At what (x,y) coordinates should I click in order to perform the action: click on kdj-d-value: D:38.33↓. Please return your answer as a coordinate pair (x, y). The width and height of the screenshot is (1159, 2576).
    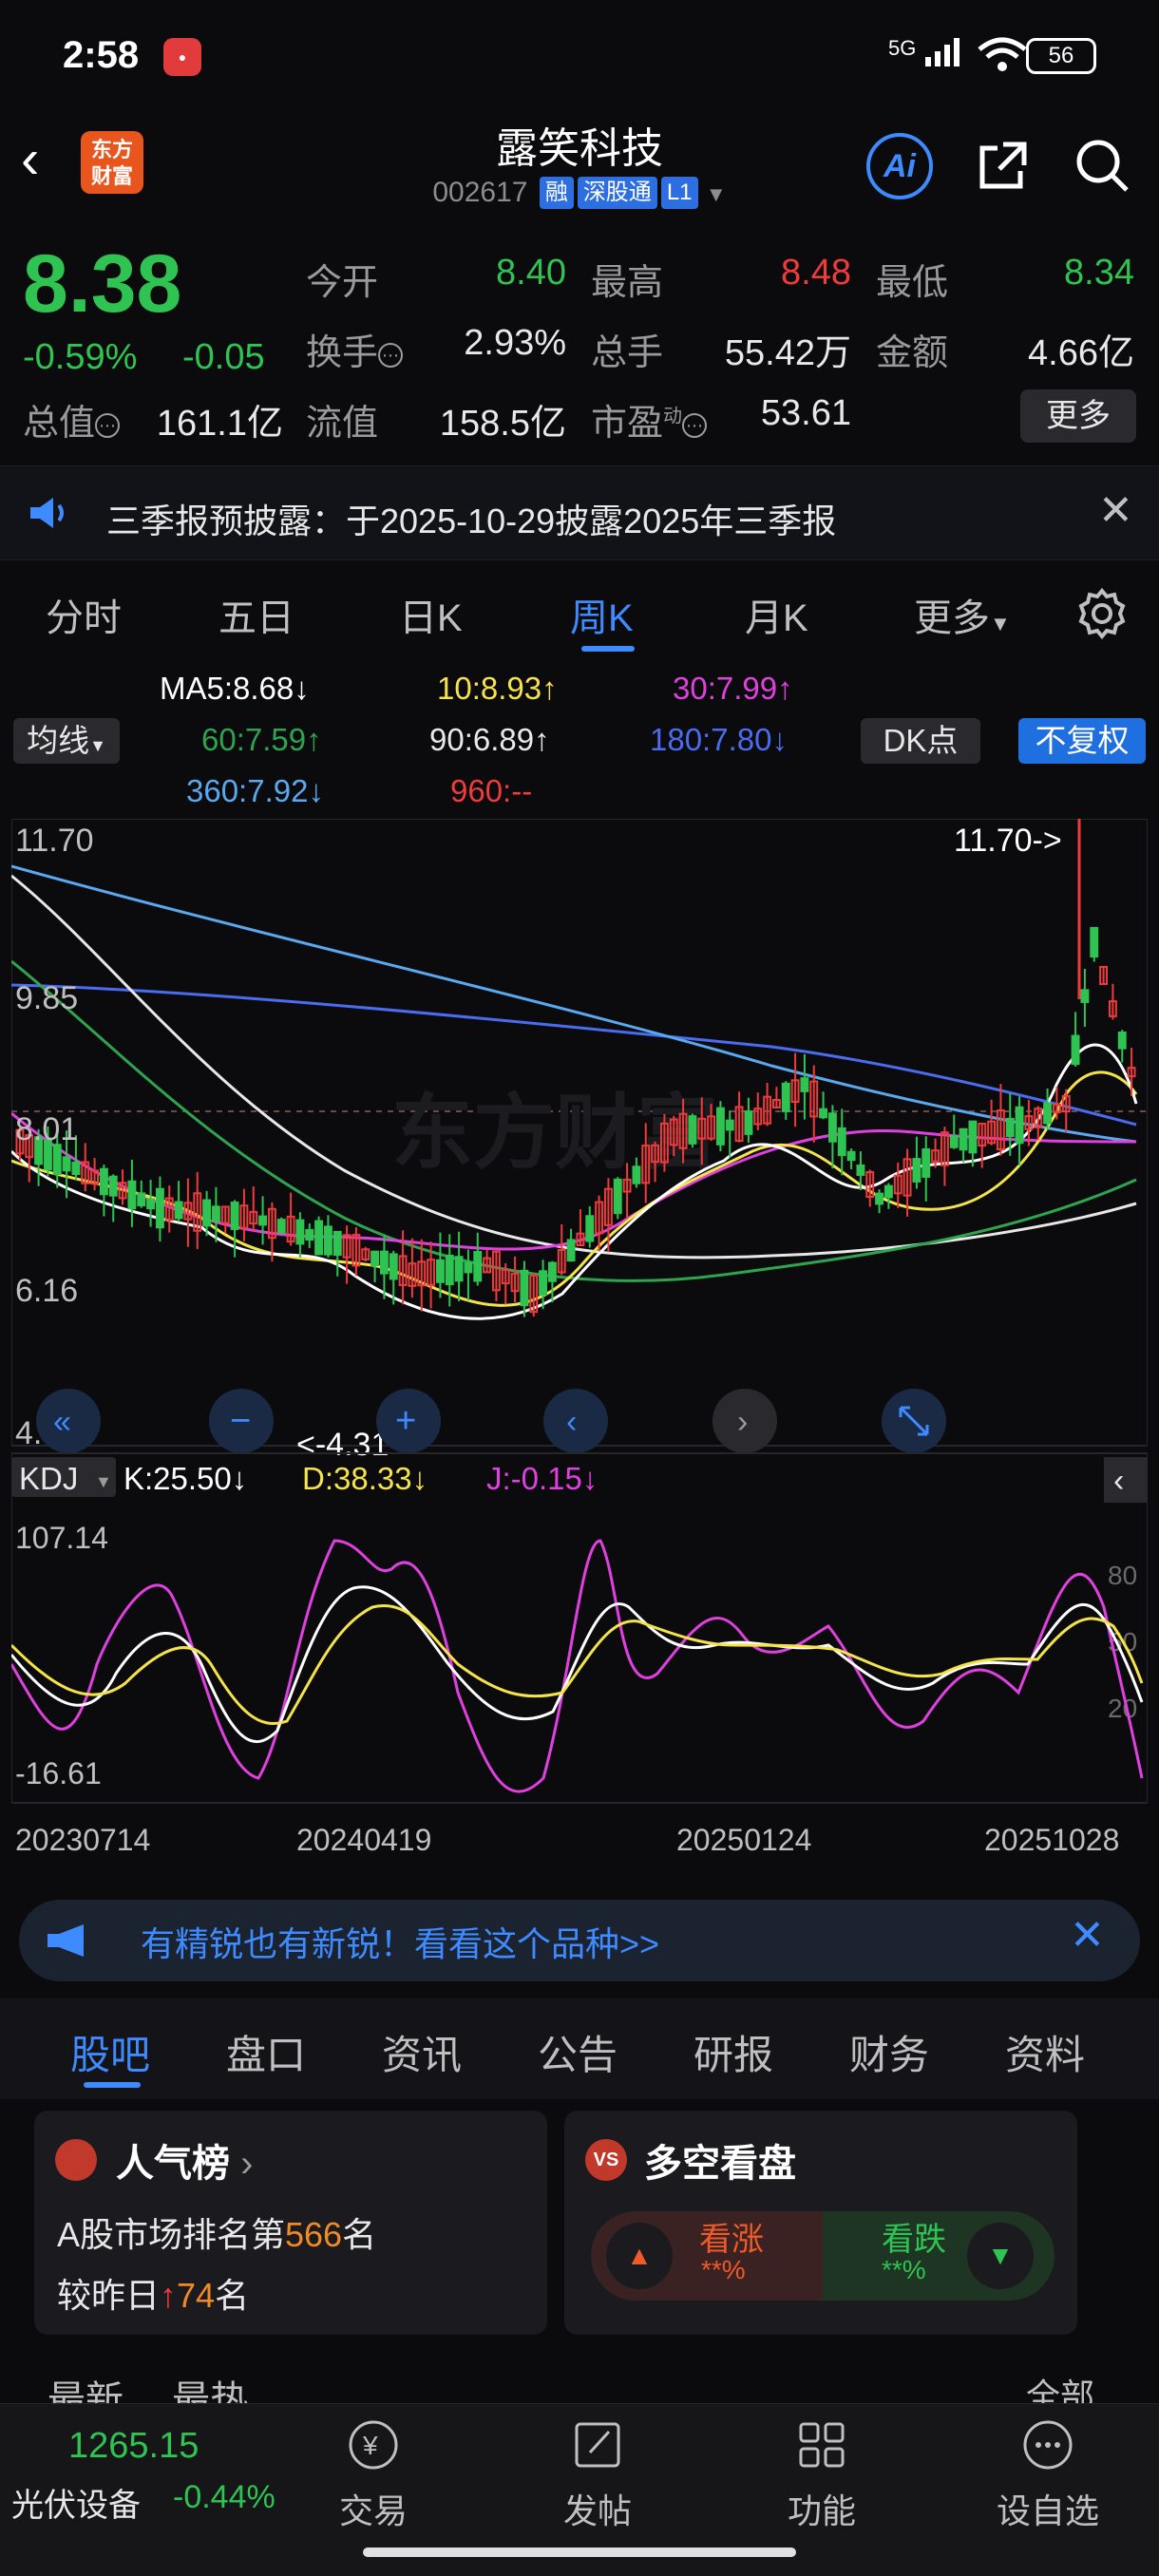
    Looking at the image, I should click on (365, 1478).